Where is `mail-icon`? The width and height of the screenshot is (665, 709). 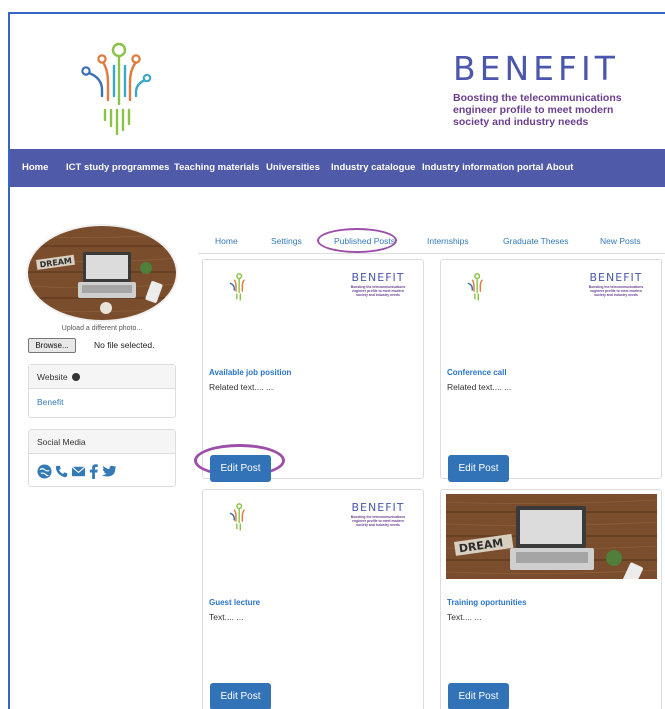
mail-icon is located at coordinates (78, 471).